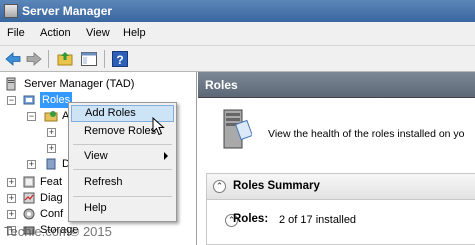 This screenshot has width=475, height=245. What do you see at coordinates (13, 59) in the screenshot?
I see `back-arrow-icon` at bounding box center [13, 59].